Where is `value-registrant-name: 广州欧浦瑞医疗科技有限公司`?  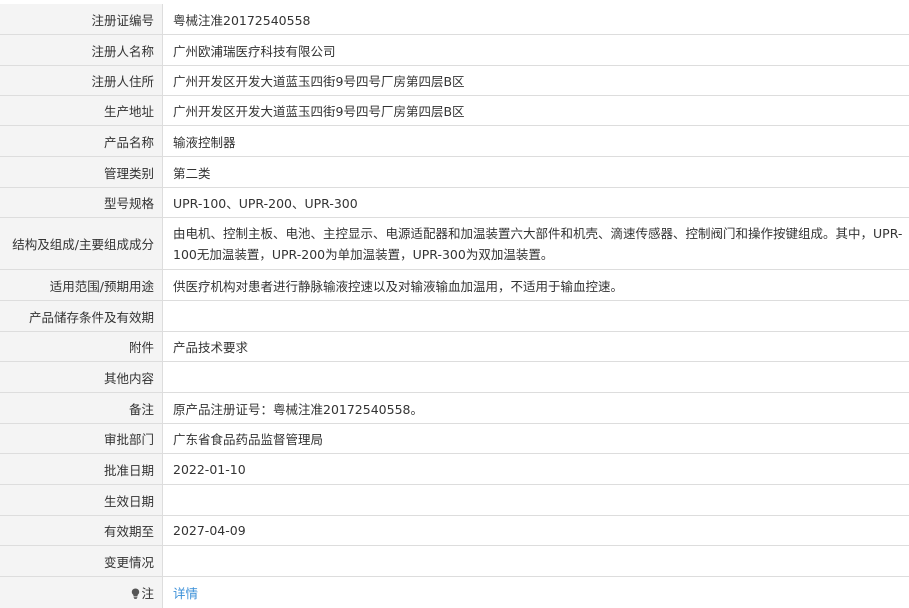 value-registrant-name: 广州欧浦瑞医疗科技有限公司 is located at coordinates (536, 50).